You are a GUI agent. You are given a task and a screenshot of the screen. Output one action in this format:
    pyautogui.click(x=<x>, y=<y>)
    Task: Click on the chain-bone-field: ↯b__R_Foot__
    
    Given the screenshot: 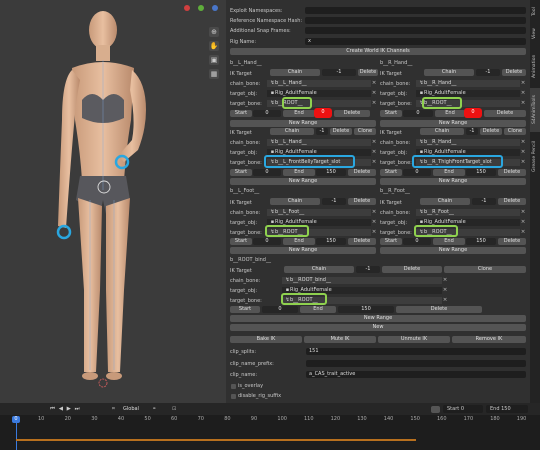 What is the action you would take?
    pyautogui.click(x=468, y=212)
    